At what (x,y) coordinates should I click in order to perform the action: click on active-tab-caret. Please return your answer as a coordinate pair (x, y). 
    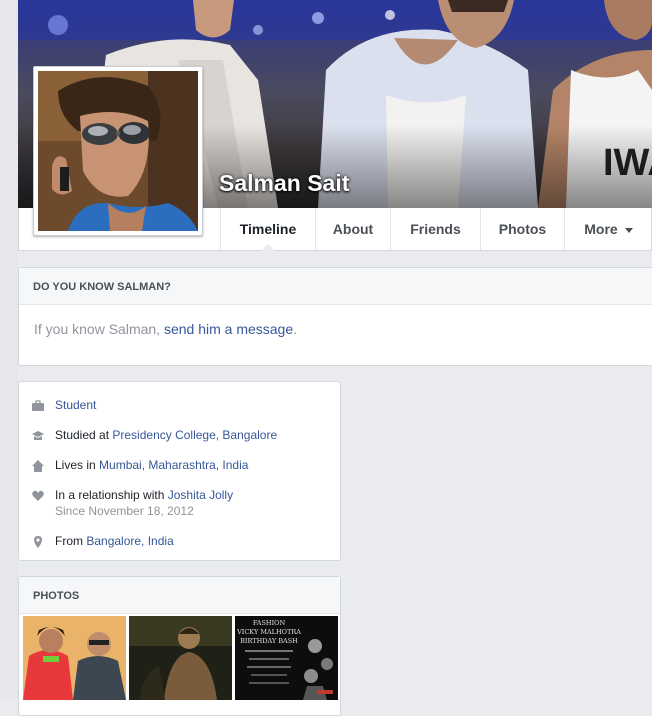
    Looking at the image, I should click on (268, 247).